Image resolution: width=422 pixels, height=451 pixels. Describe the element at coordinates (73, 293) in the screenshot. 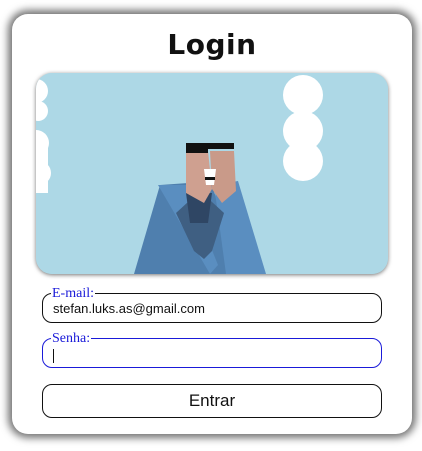

I see `email-label: E-mail:` at that location.